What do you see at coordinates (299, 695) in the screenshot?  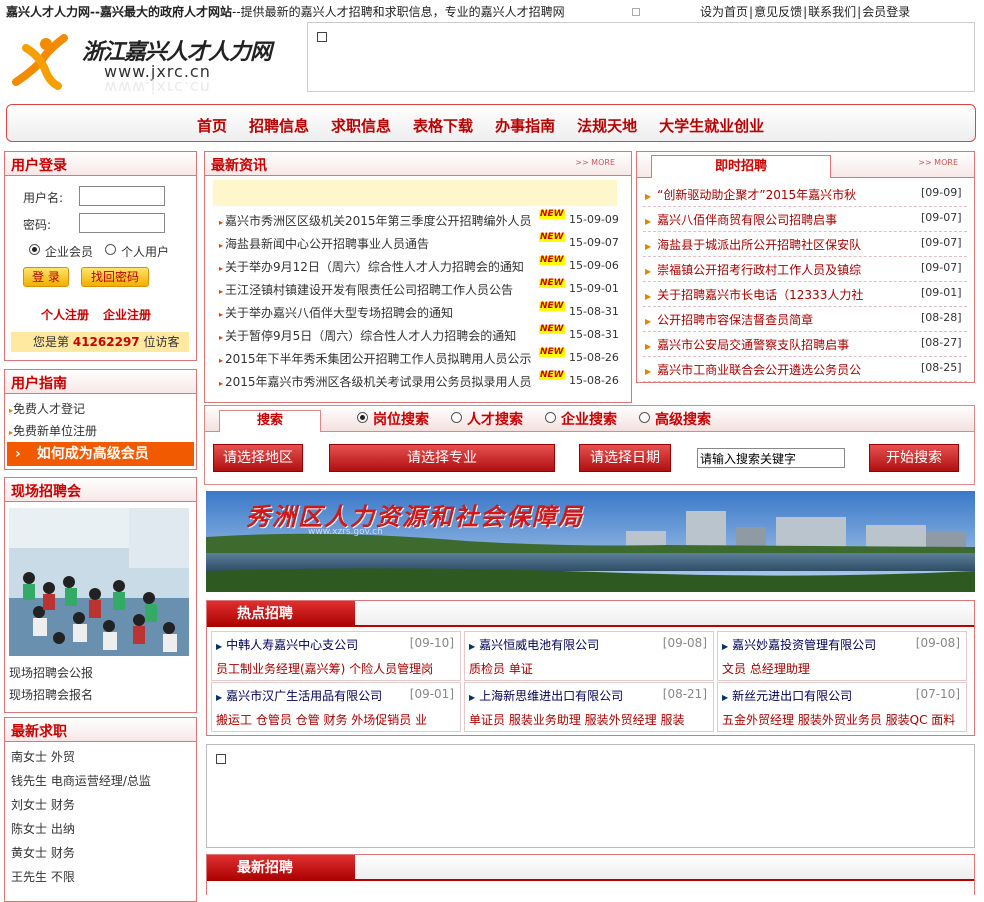 I see `hot-job-company: 嘉兴市汉广生活用品有限公司` at bounding box center [299, 695].